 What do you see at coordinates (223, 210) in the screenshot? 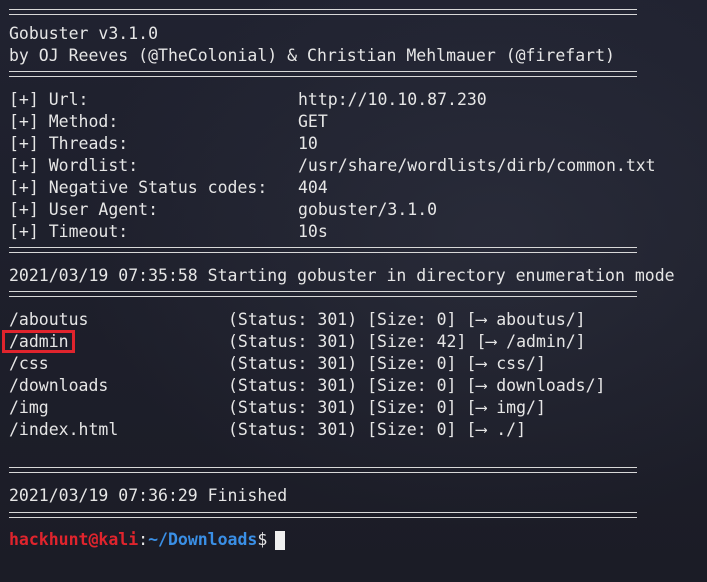
I see `config-user-agent: [+] User Agent: gobuster/3.1.0` at bounding box center [223, 210].